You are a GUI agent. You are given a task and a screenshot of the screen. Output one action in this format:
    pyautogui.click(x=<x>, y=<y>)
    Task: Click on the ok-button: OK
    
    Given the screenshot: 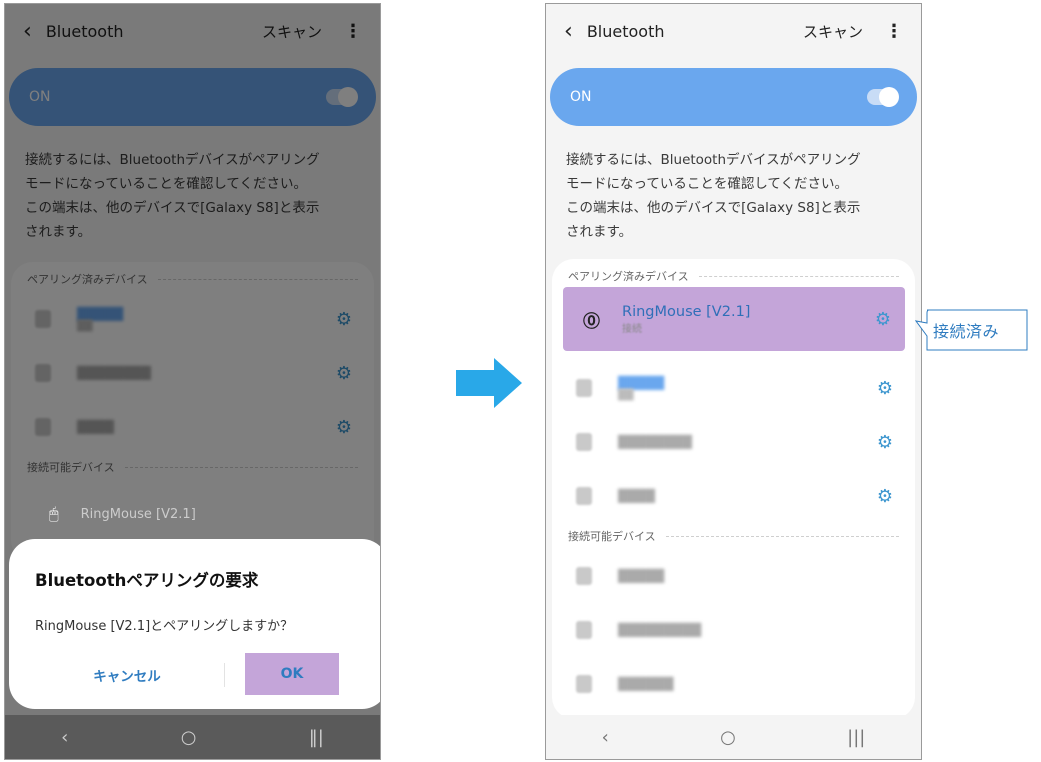 What is the action you would take?
    pyautogui.click(x=292, y=674)
    